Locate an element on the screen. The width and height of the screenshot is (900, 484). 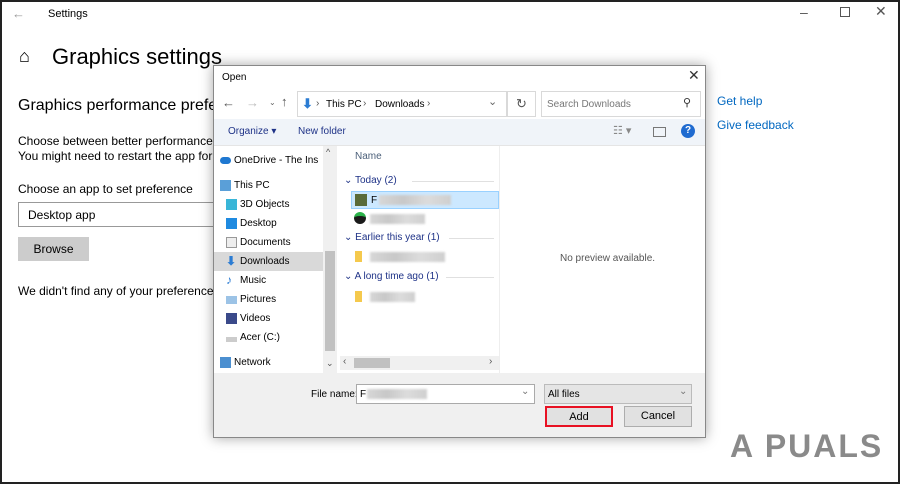
add-button: Add is located at coordinates (579, 416).